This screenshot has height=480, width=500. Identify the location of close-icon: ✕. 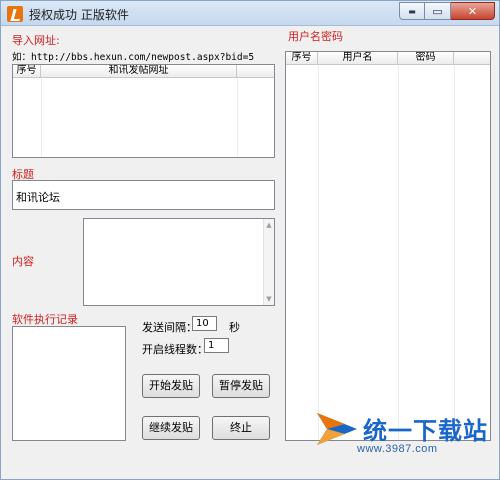
(472, 11).